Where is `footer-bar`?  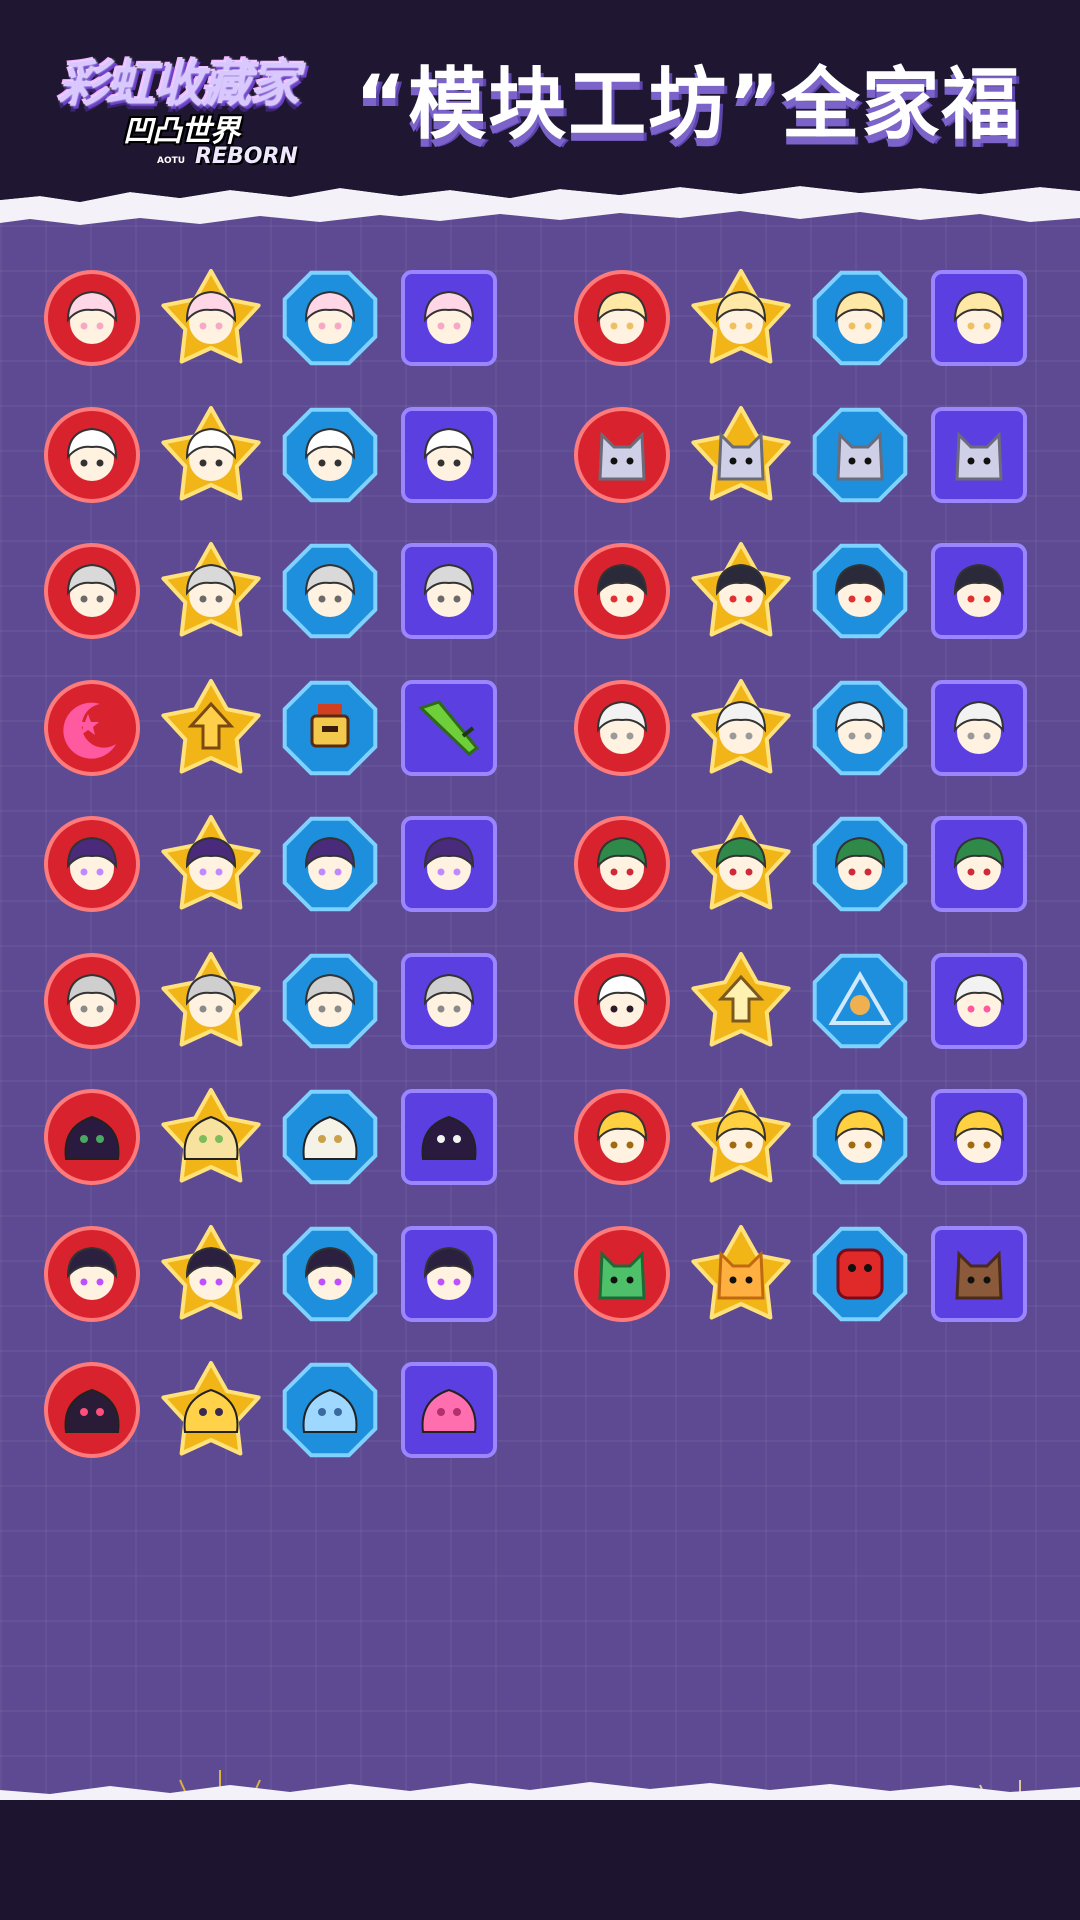
footer-bar is located at coordinates (540, 1860).